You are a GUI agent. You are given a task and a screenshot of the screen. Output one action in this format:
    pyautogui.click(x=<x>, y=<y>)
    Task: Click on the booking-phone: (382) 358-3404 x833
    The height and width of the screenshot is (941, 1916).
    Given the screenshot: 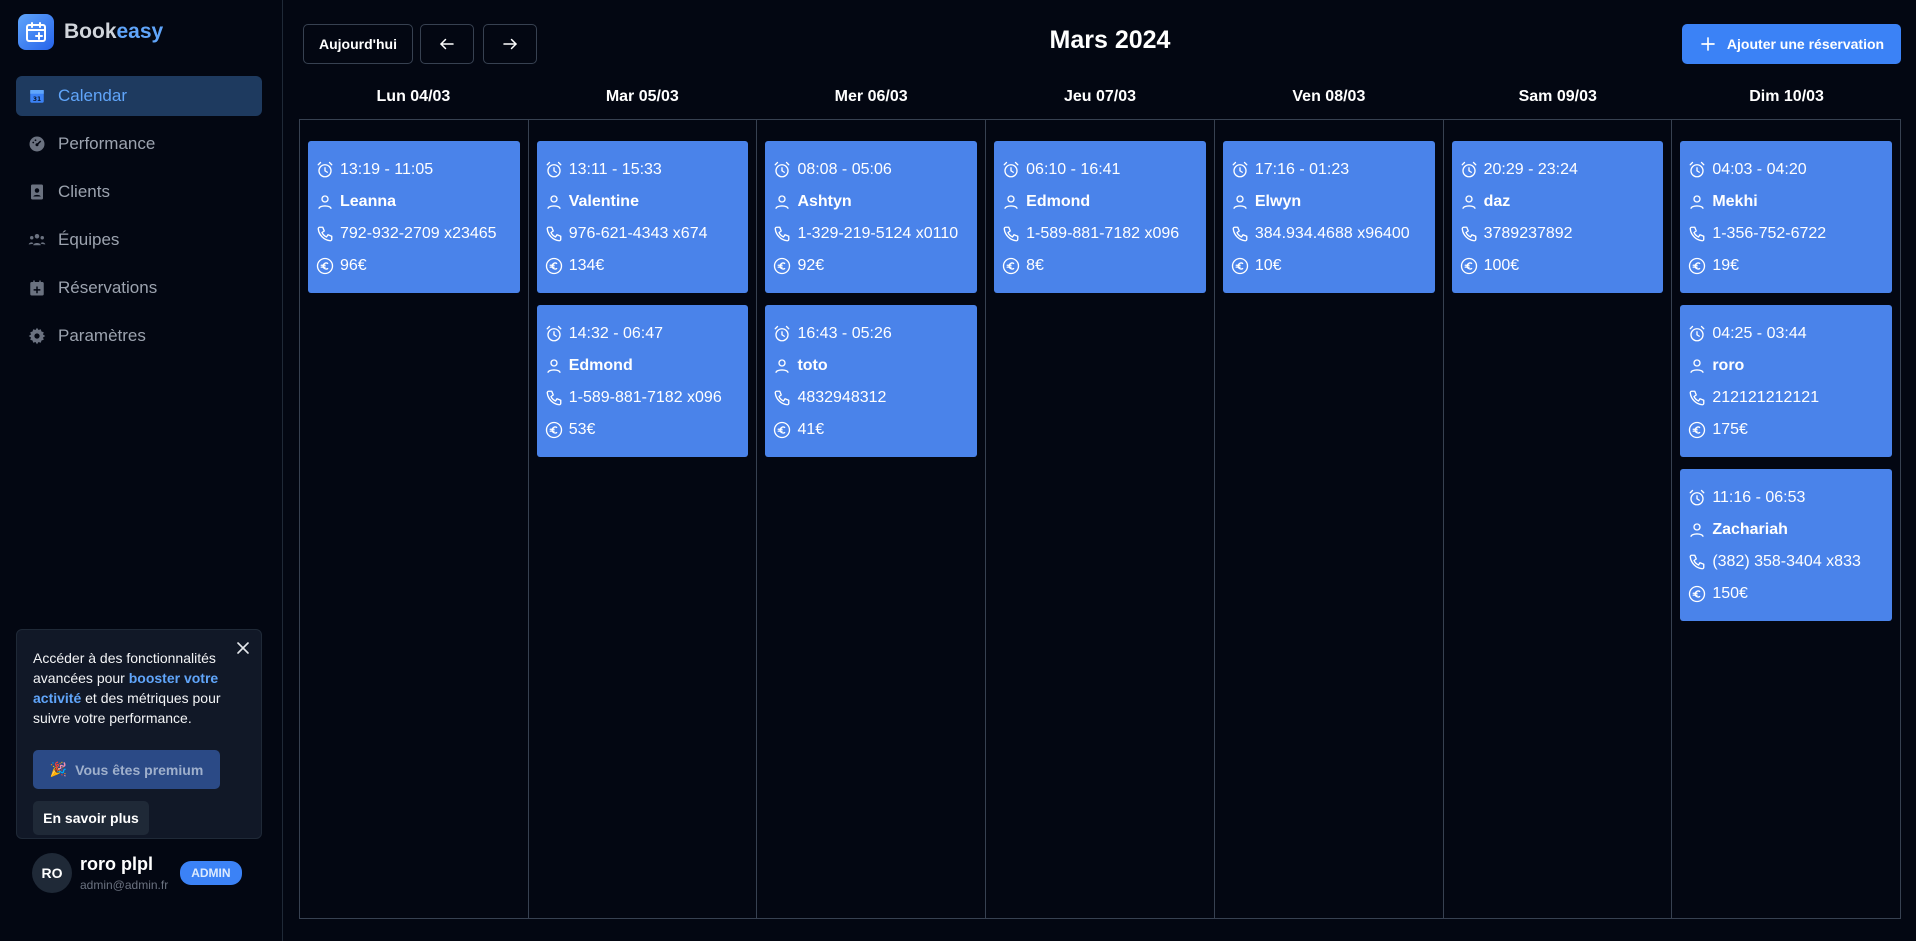 What is the action you would take?
    pyautogui.click(x=1786, y=562)
    